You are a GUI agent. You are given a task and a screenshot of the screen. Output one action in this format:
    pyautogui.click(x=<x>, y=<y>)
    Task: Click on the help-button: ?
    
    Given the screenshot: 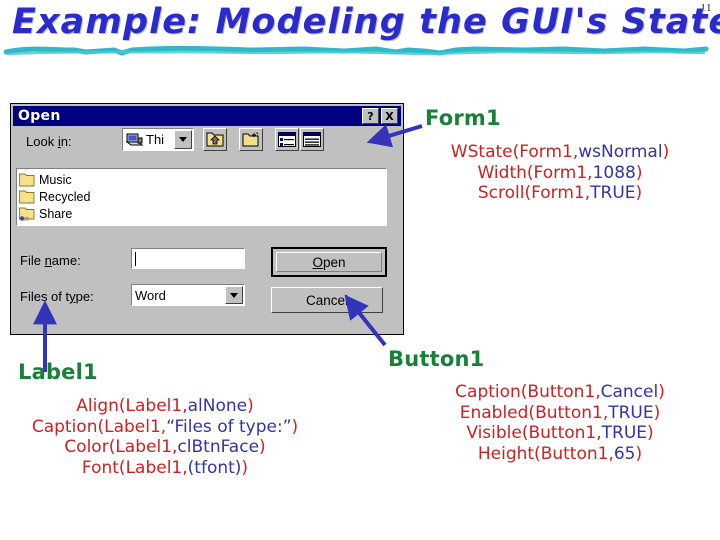 What is the action you would take?
    pyautogui.click(x=370, y=116)
    